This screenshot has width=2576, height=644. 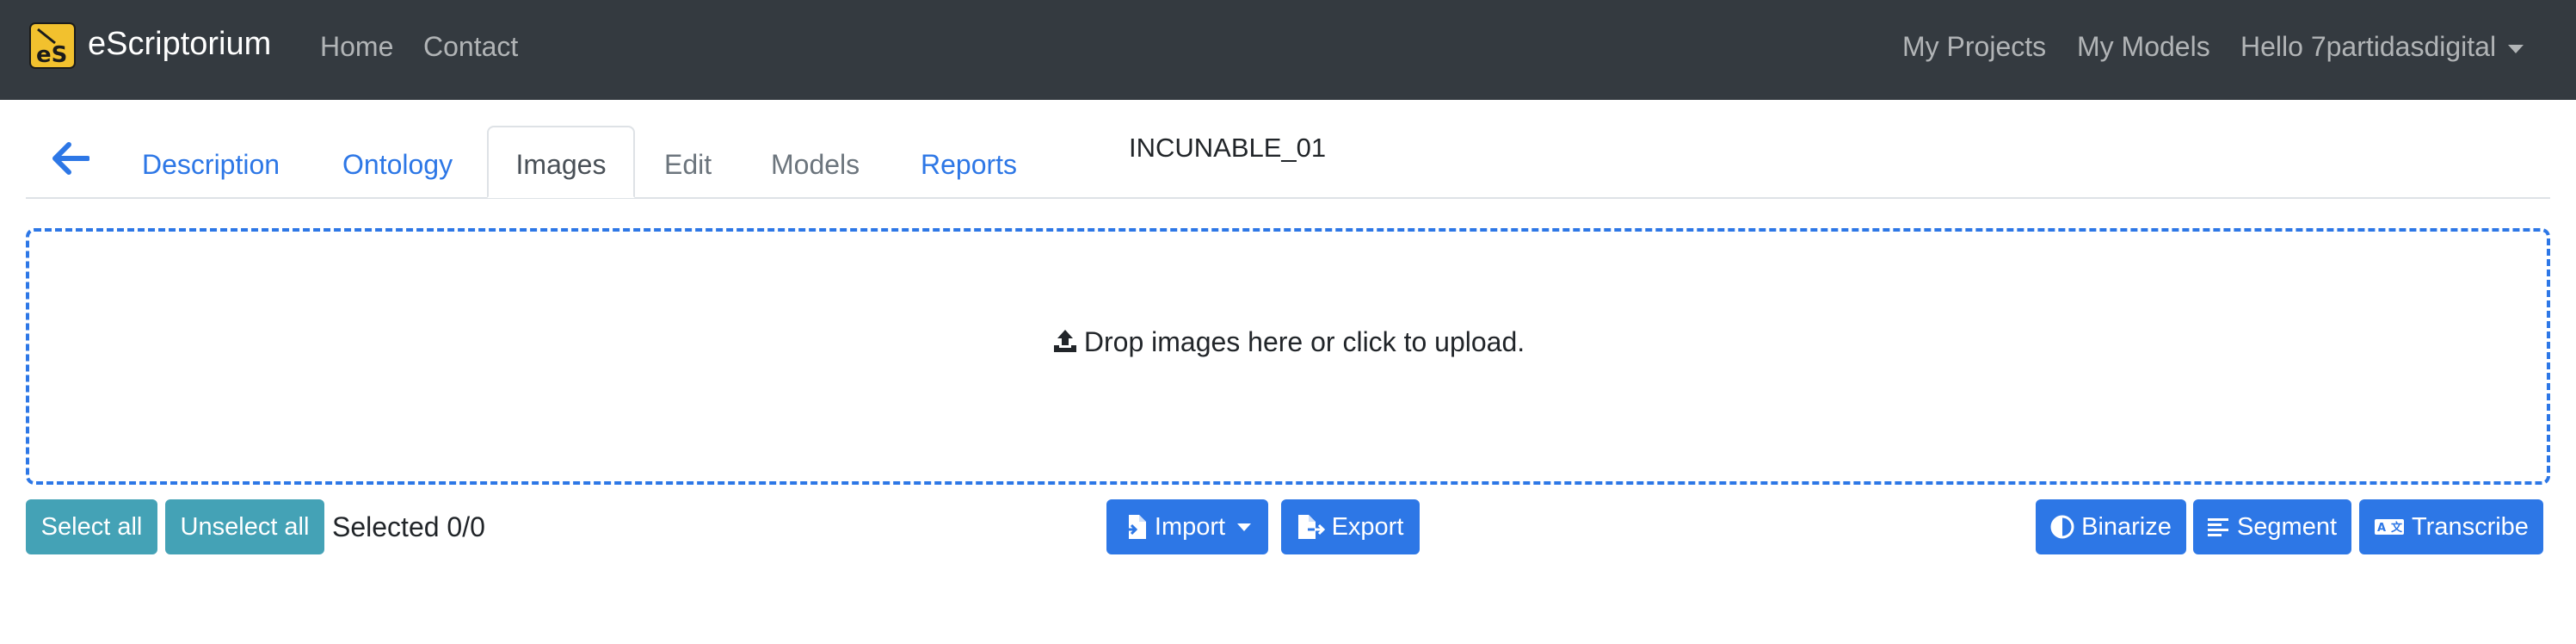 What do you see at coordinates (408, 526) in the screenshot?
I see `selected-count: Selected 0/0` at bounding box center [408, 526].